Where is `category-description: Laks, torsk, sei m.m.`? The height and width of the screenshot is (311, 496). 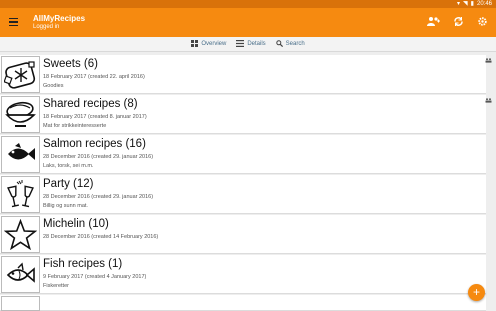
category-description: Laks, torsk, sei m.m. is located at coordinates (68, 166).